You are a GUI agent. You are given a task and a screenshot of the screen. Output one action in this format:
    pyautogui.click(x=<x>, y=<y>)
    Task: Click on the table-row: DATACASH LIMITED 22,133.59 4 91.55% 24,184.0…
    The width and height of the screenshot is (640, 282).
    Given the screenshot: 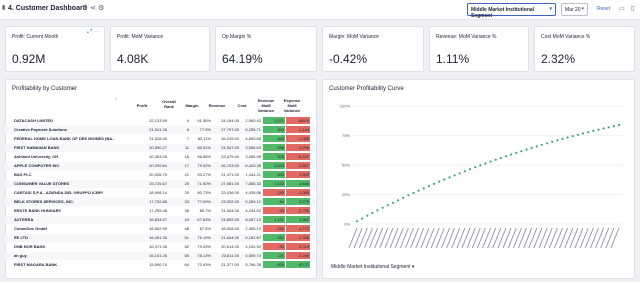 What is the action you would take?
    pyautogui.click(x=160, y=121)
    